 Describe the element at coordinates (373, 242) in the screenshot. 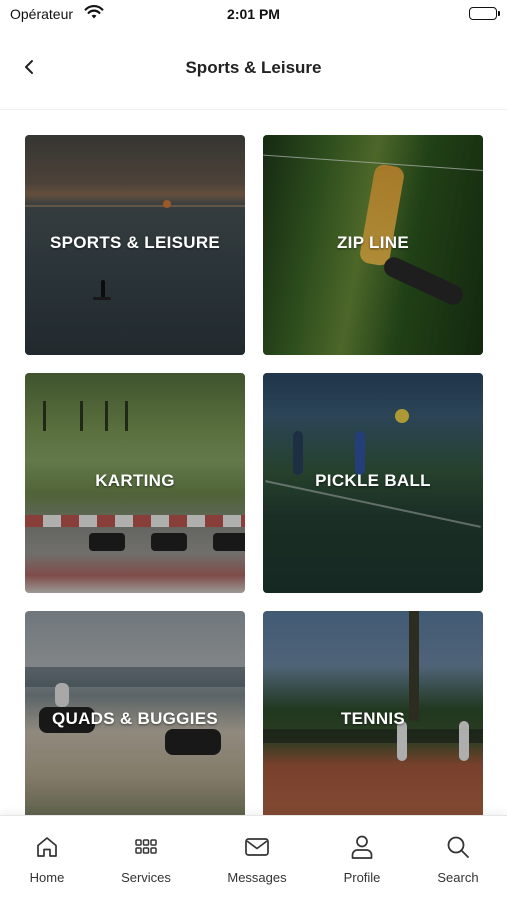

I see `tile-label: ZIP LINE` at that location.